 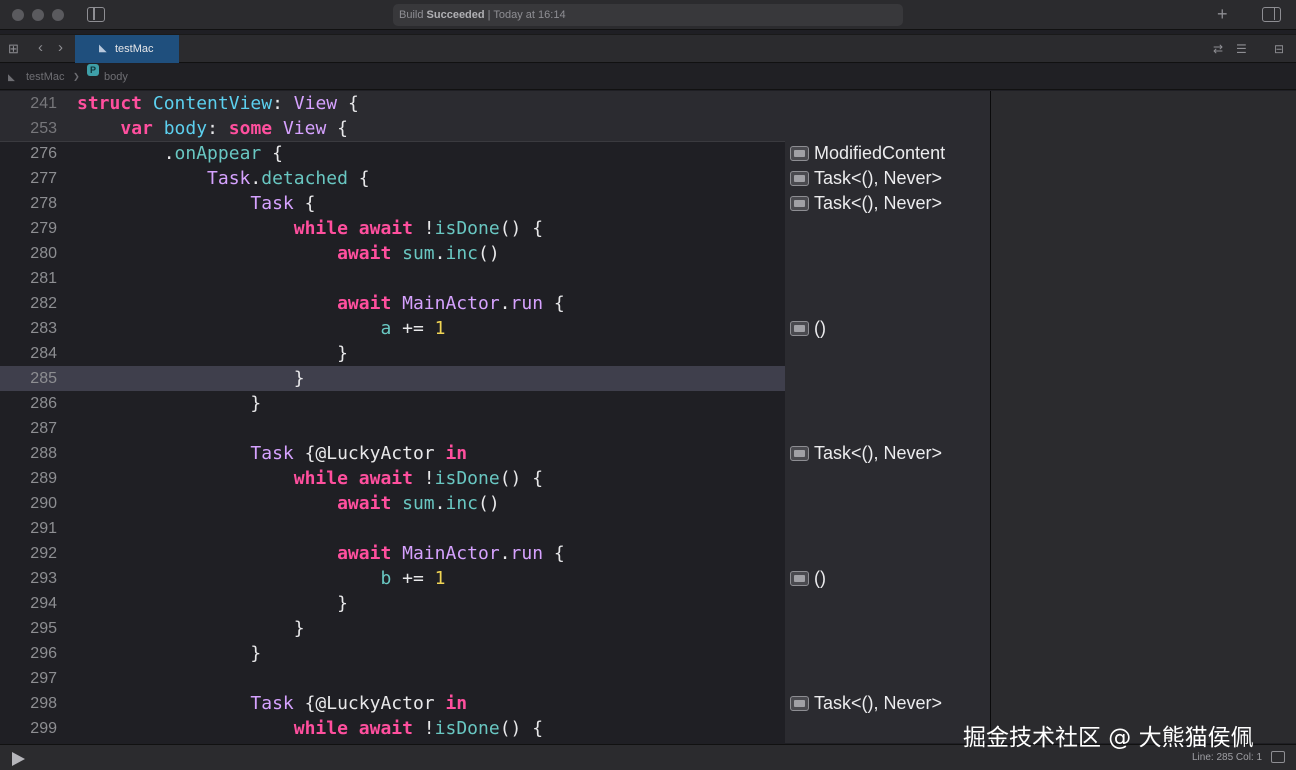 I want to click on sidebar-toggle-icon, so click(x=96, y=14).